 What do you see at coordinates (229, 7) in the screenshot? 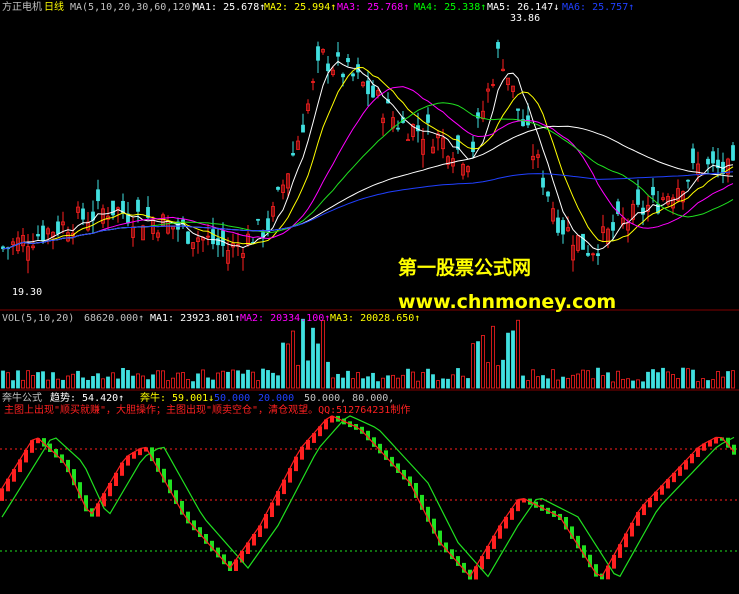
I see `ma1-value: MA1: 25.678↑` at bounding box center [229, 7].